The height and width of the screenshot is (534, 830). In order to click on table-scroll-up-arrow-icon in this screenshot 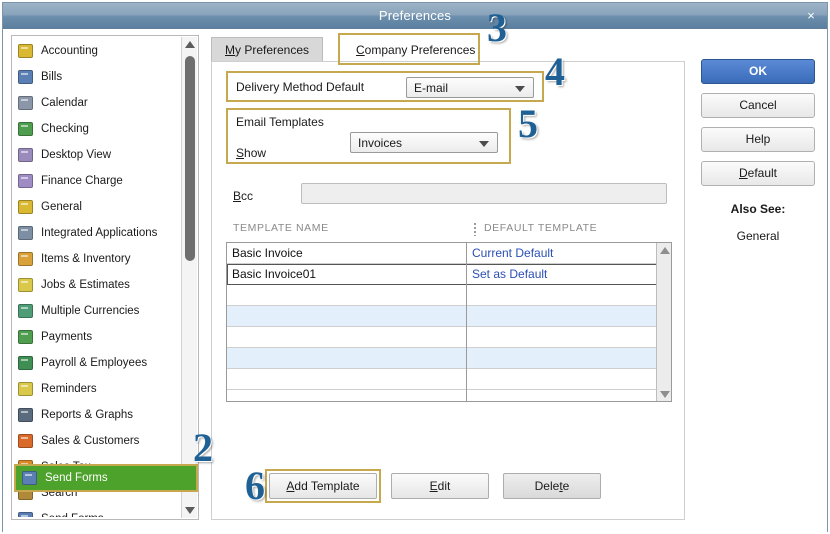, I will do `click(664, 250)`.